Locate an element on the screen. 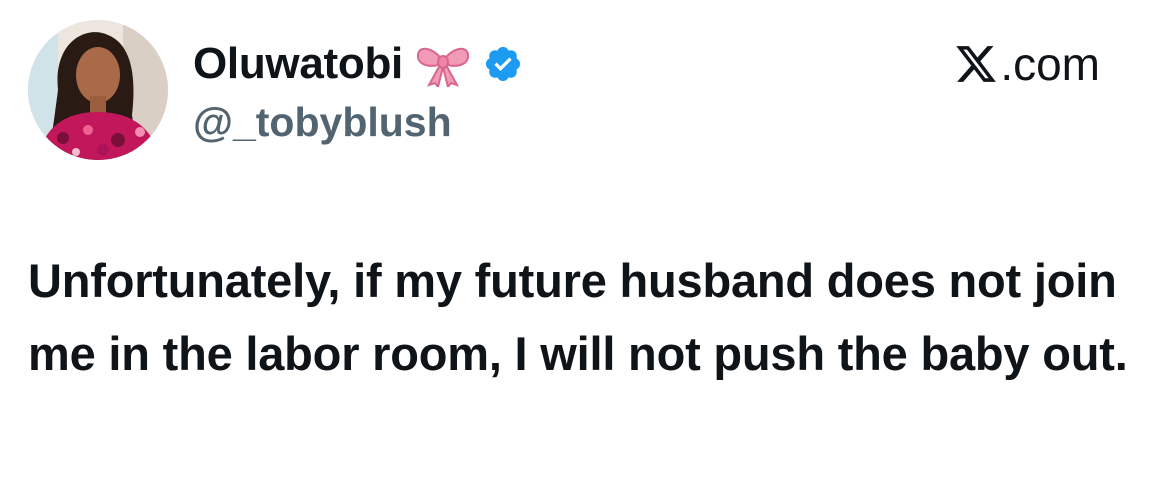  ribbon-bow-icon is located at coordinates (443, 64).